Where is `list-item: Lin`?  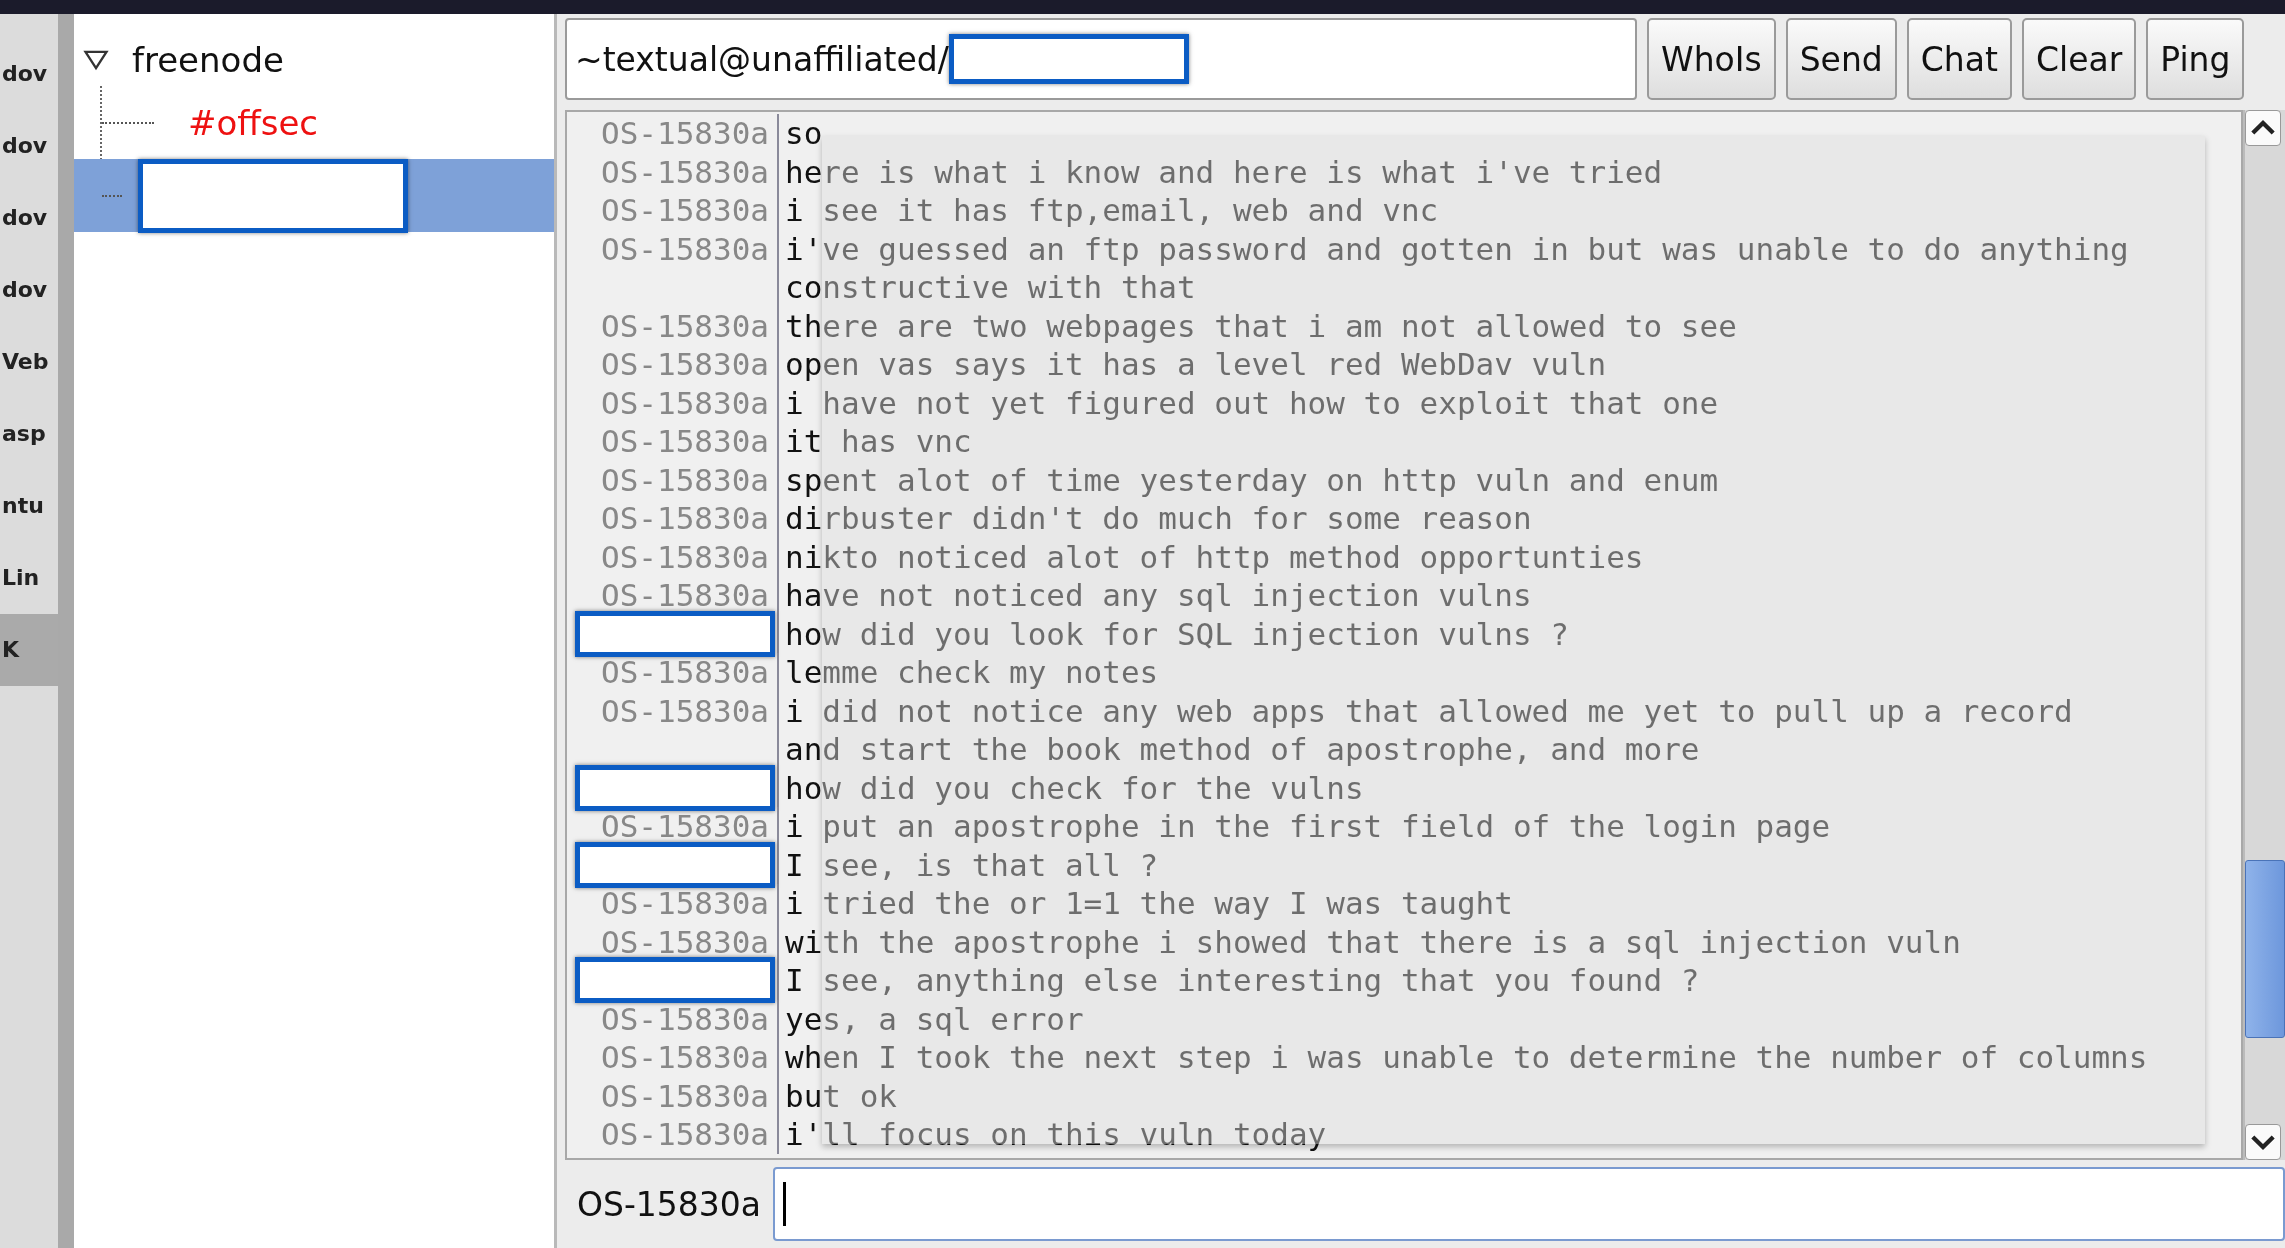
list-item: Lin is located at coordinates (29, 578).